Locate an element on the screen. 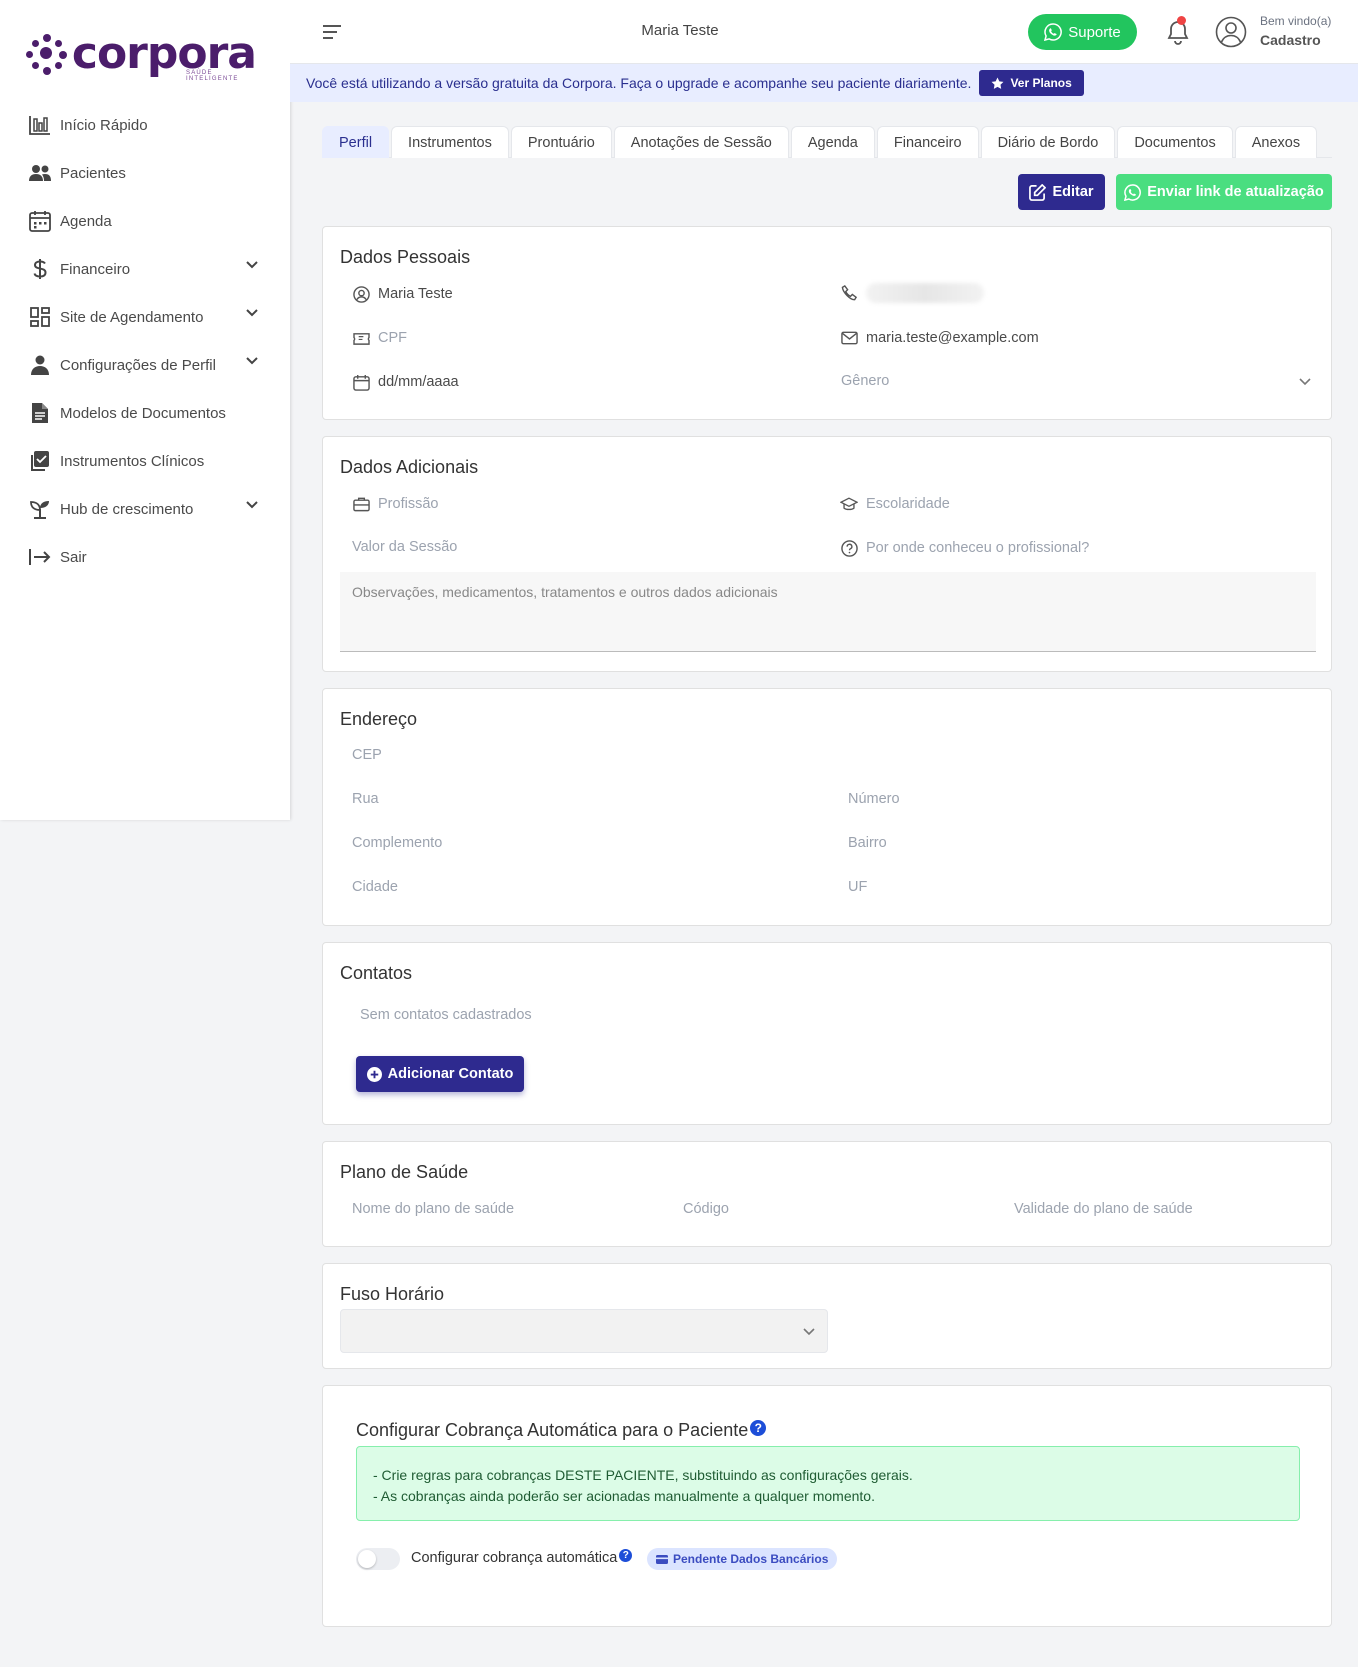 Image resolution: width=1358 pixels, height=1667 pixels. whatsapp-icon is located at coordinates (1053, 32).